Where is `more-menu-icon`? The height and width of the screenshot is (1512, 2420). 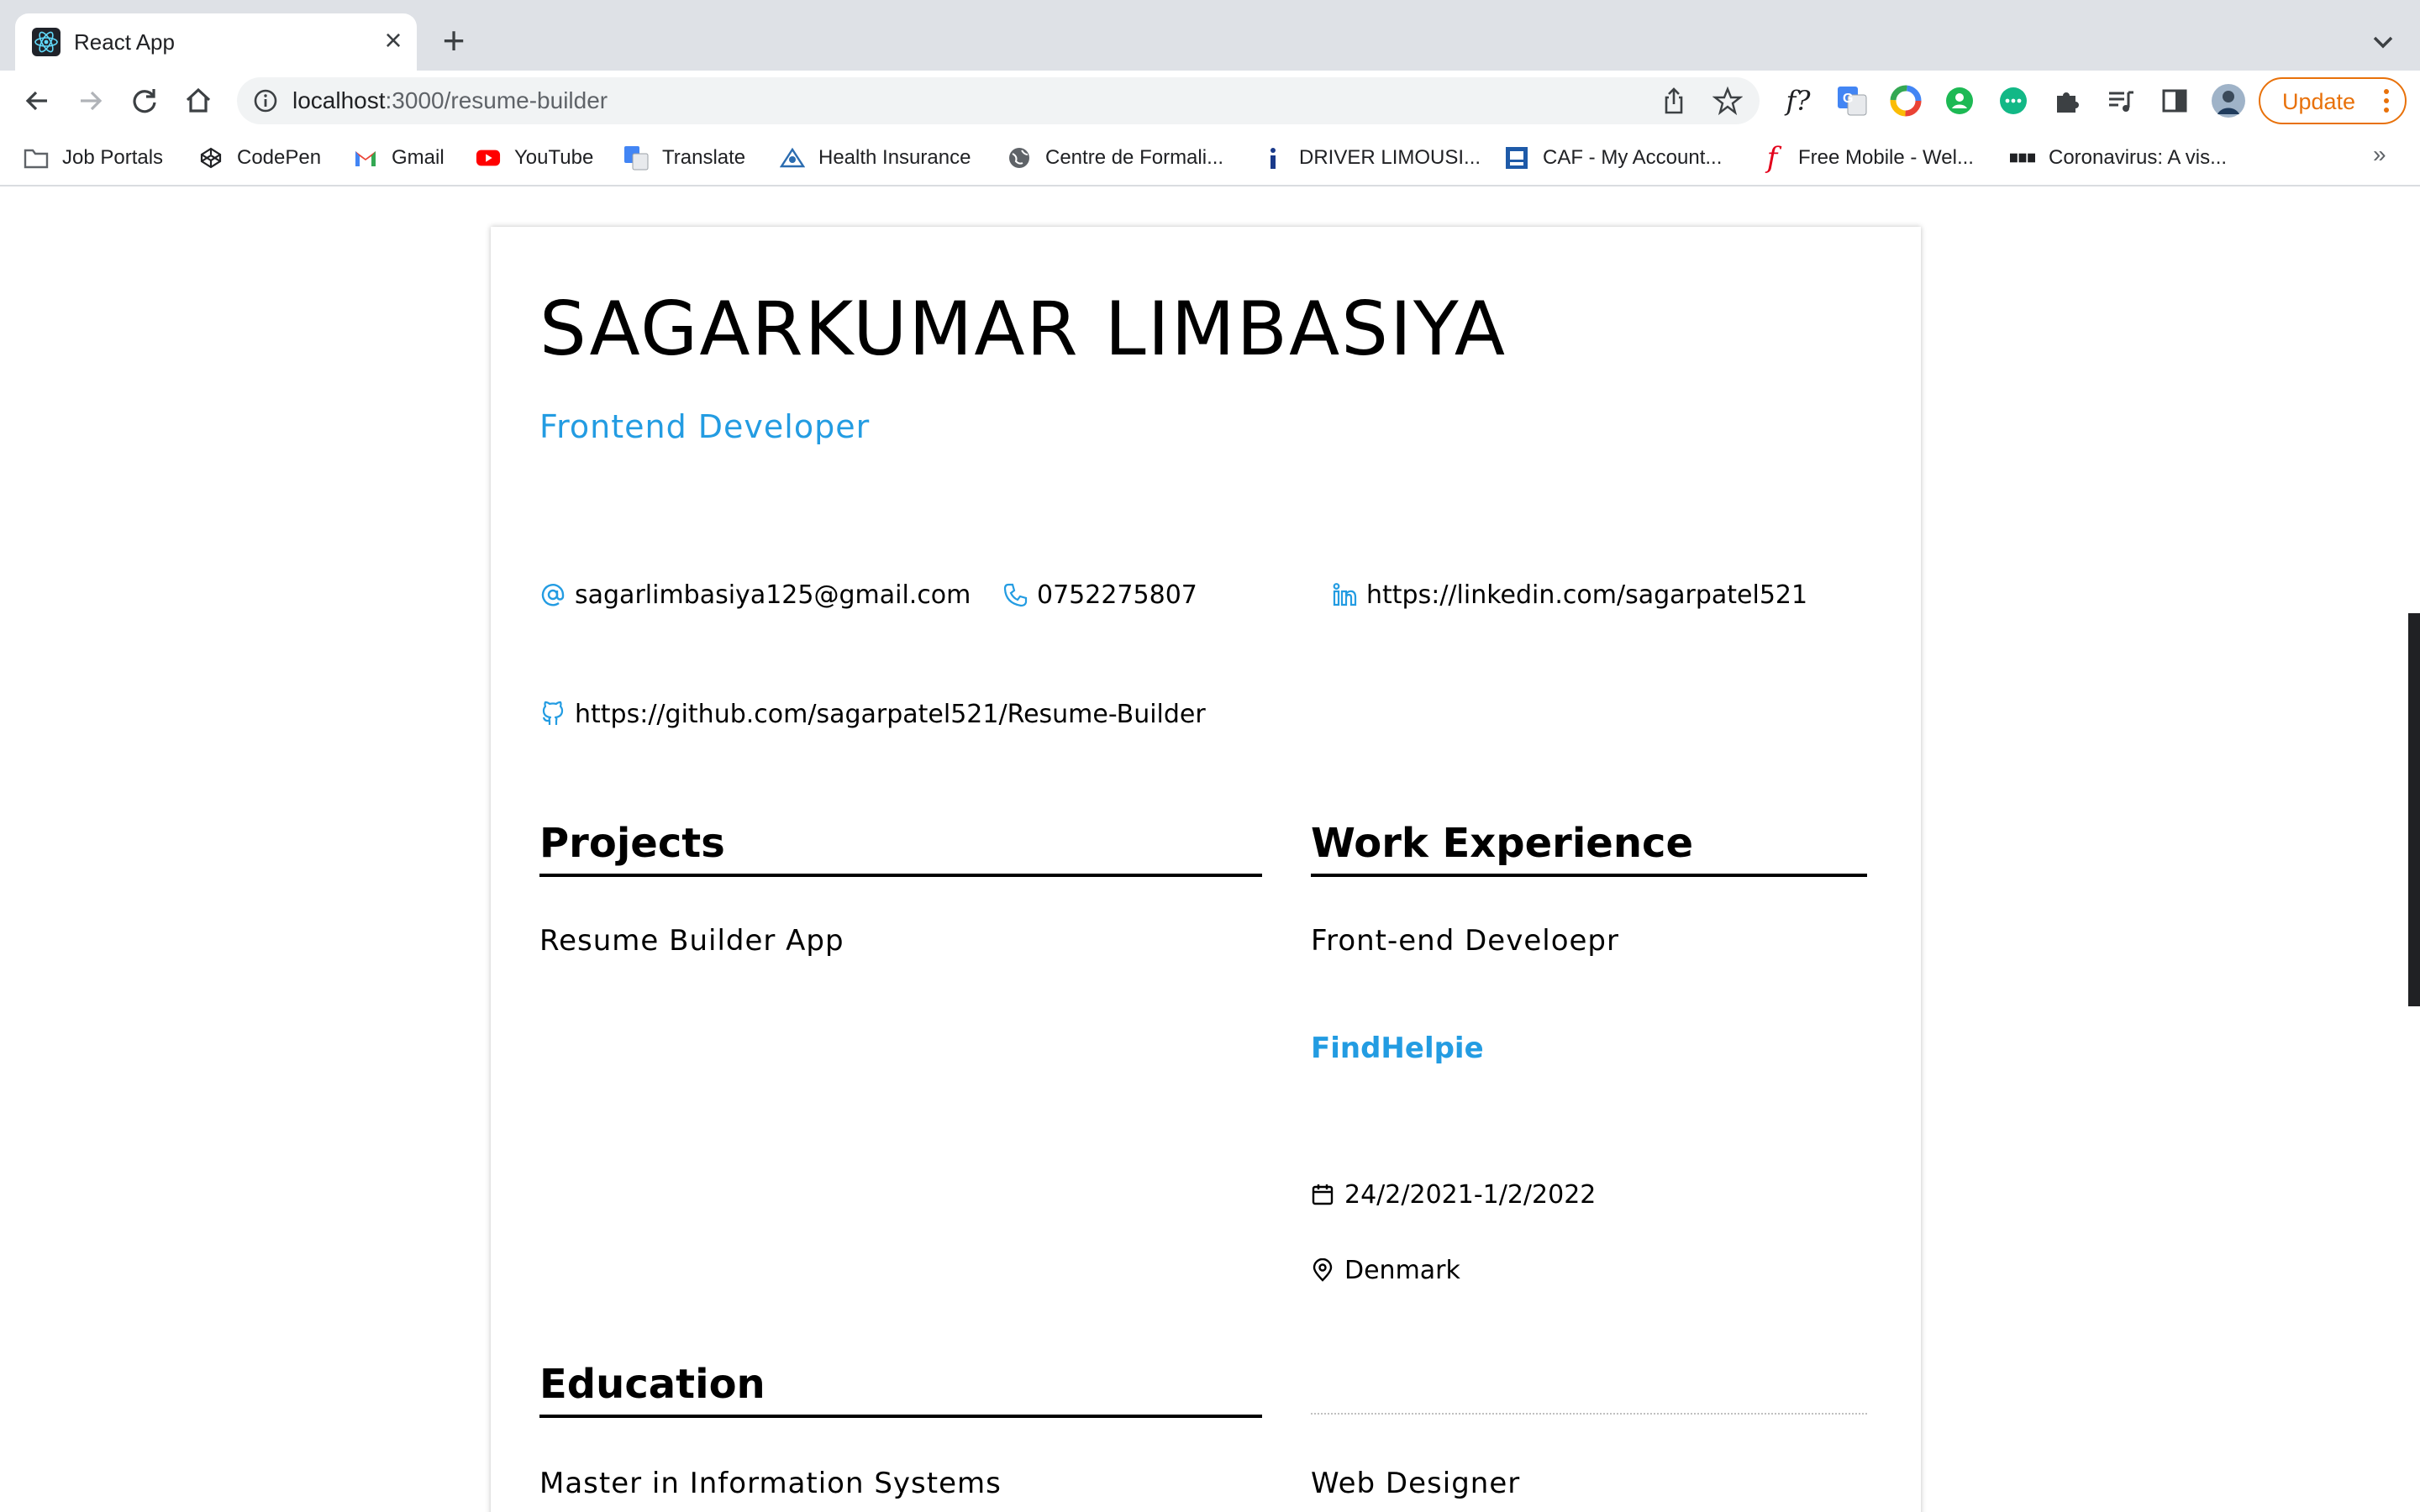 more-menu-icon is located at coordinates (2387, 101).